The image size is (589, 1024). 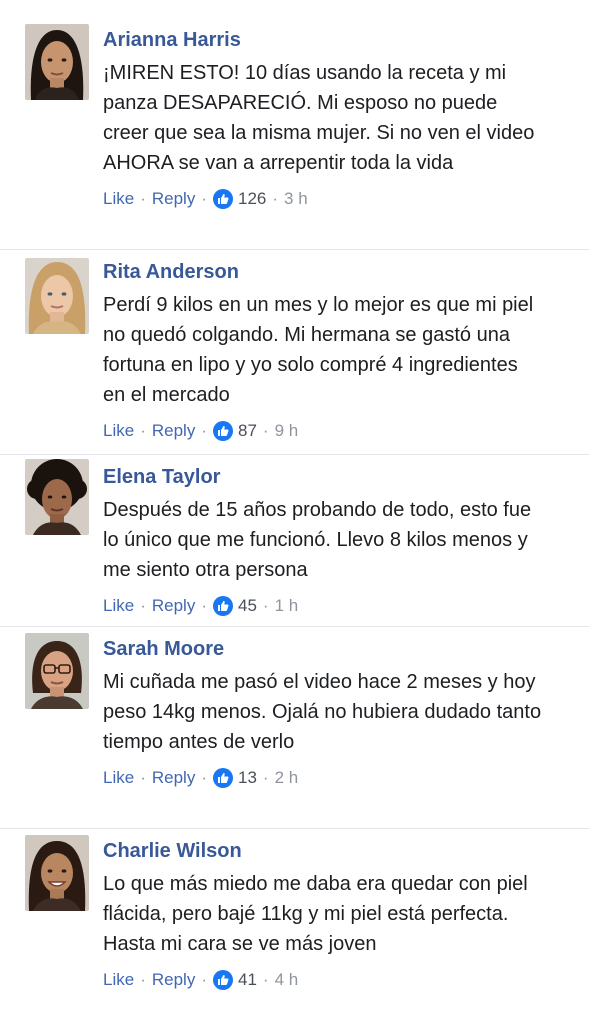 What do you see at coordinates (247, 778) in the screenshot?
I see `like-count: 13` at bounding box center [247, 778].